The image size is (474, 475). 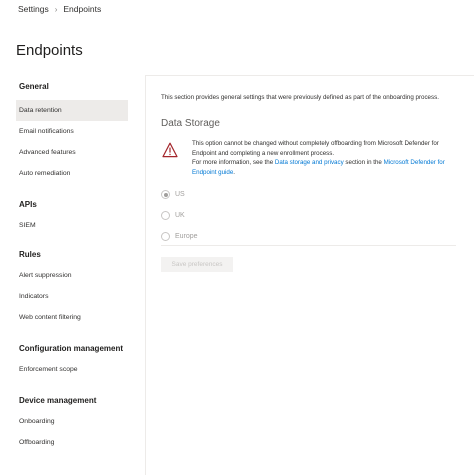 I want to click on radio-selected-dot, so click(x=165, y=194).